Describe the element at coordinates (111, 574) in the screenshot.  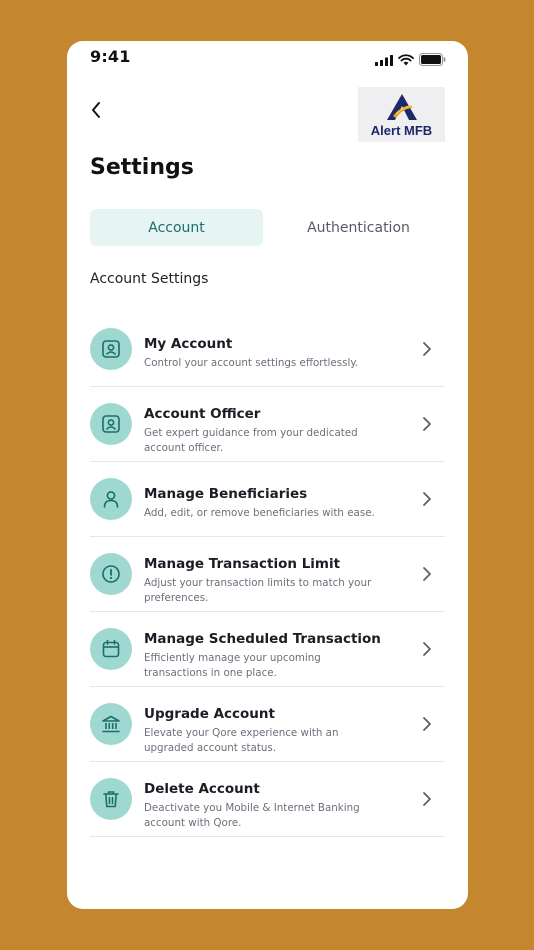
I see `alert-circle-icon` at that location.